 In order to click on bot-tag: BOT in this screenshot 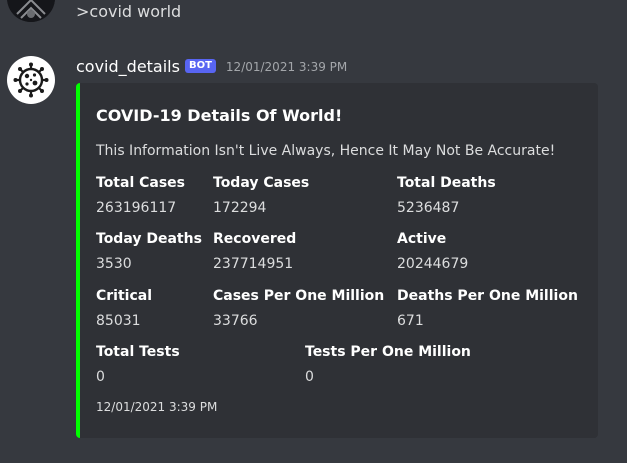, I will do `click(200, 66)`.